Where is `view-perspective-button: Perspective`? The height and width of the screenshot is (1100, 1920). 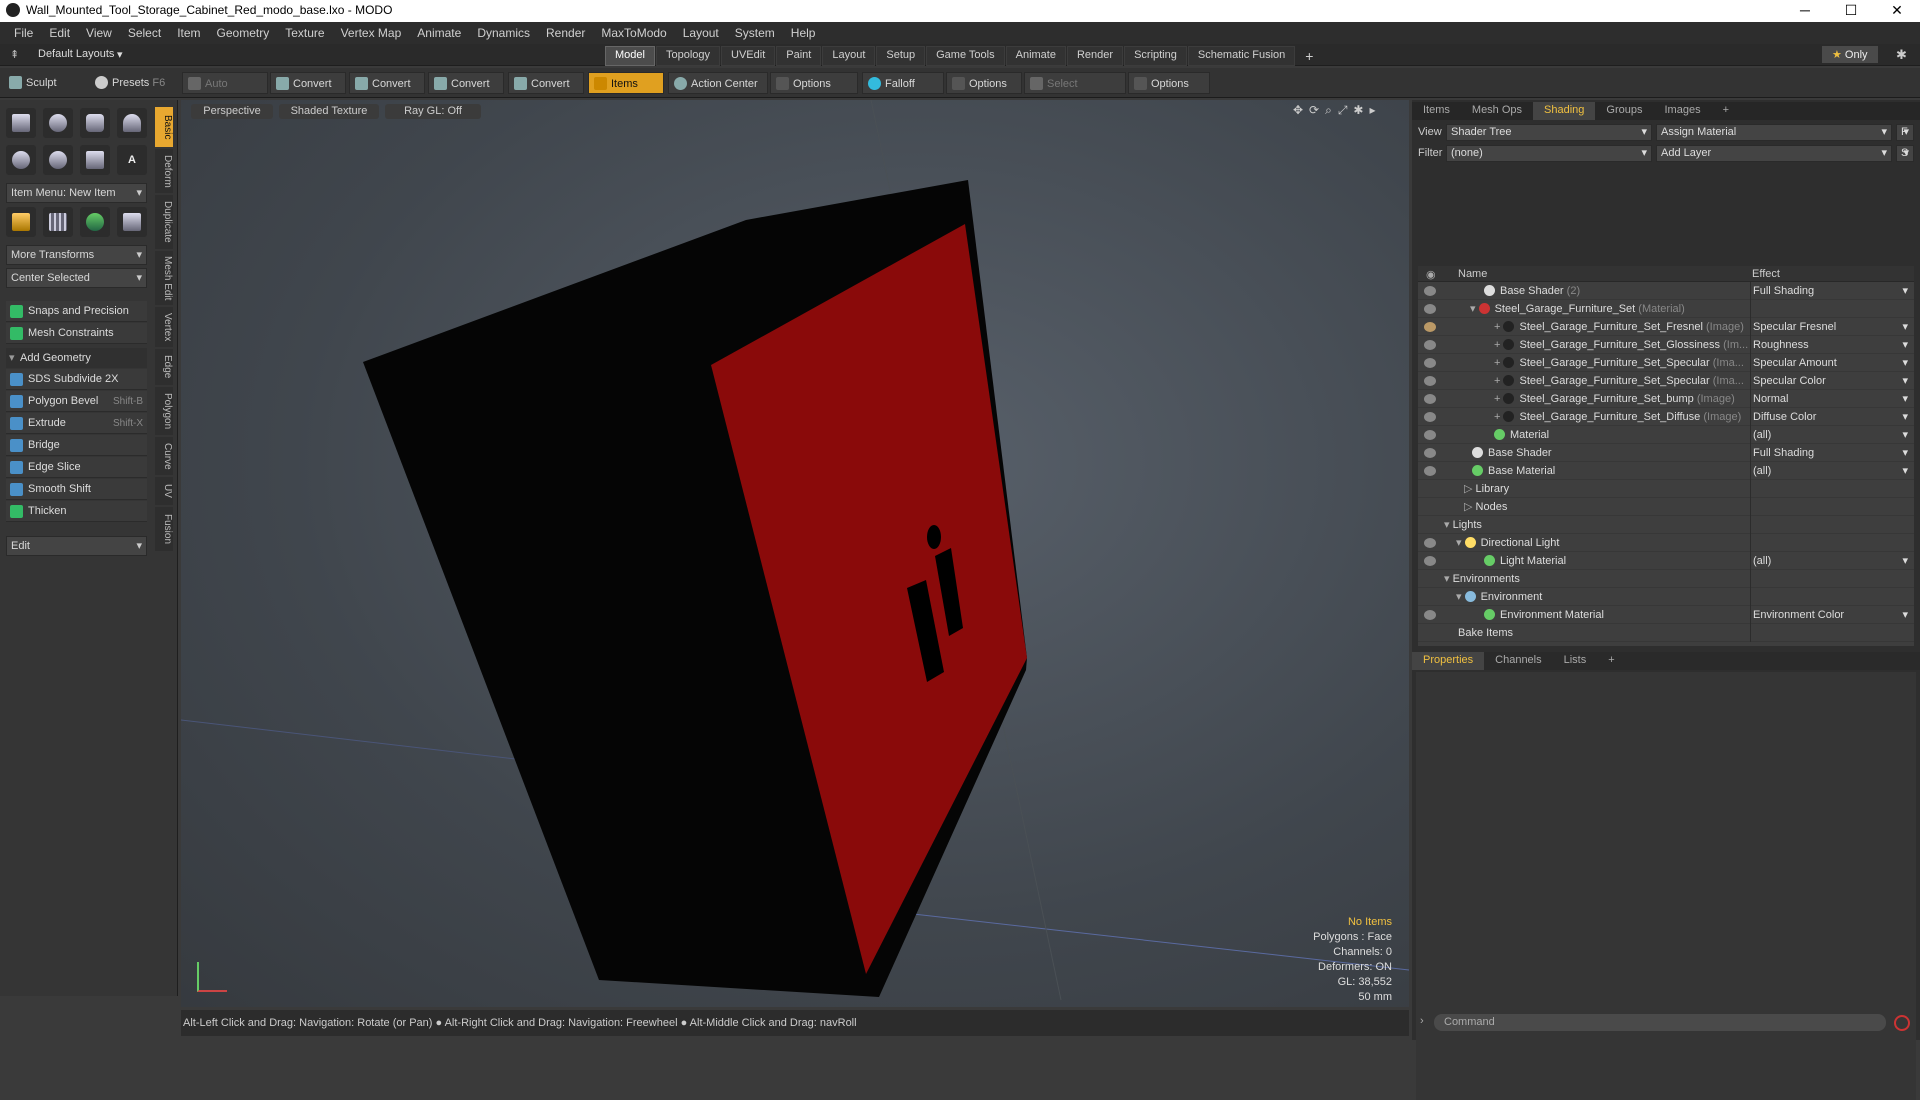
view-perspective-button: Perspective is located at coordinates (232, 111).